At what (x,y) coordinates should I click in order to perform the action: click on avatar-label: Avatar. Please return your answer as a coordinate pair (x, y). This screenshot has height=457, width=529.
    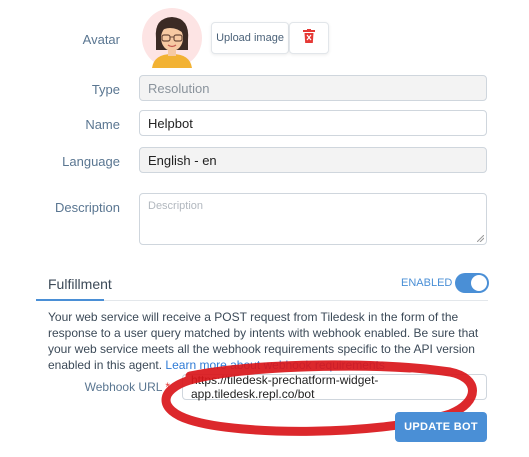
    Looking at the image, I should click on (101, 39).